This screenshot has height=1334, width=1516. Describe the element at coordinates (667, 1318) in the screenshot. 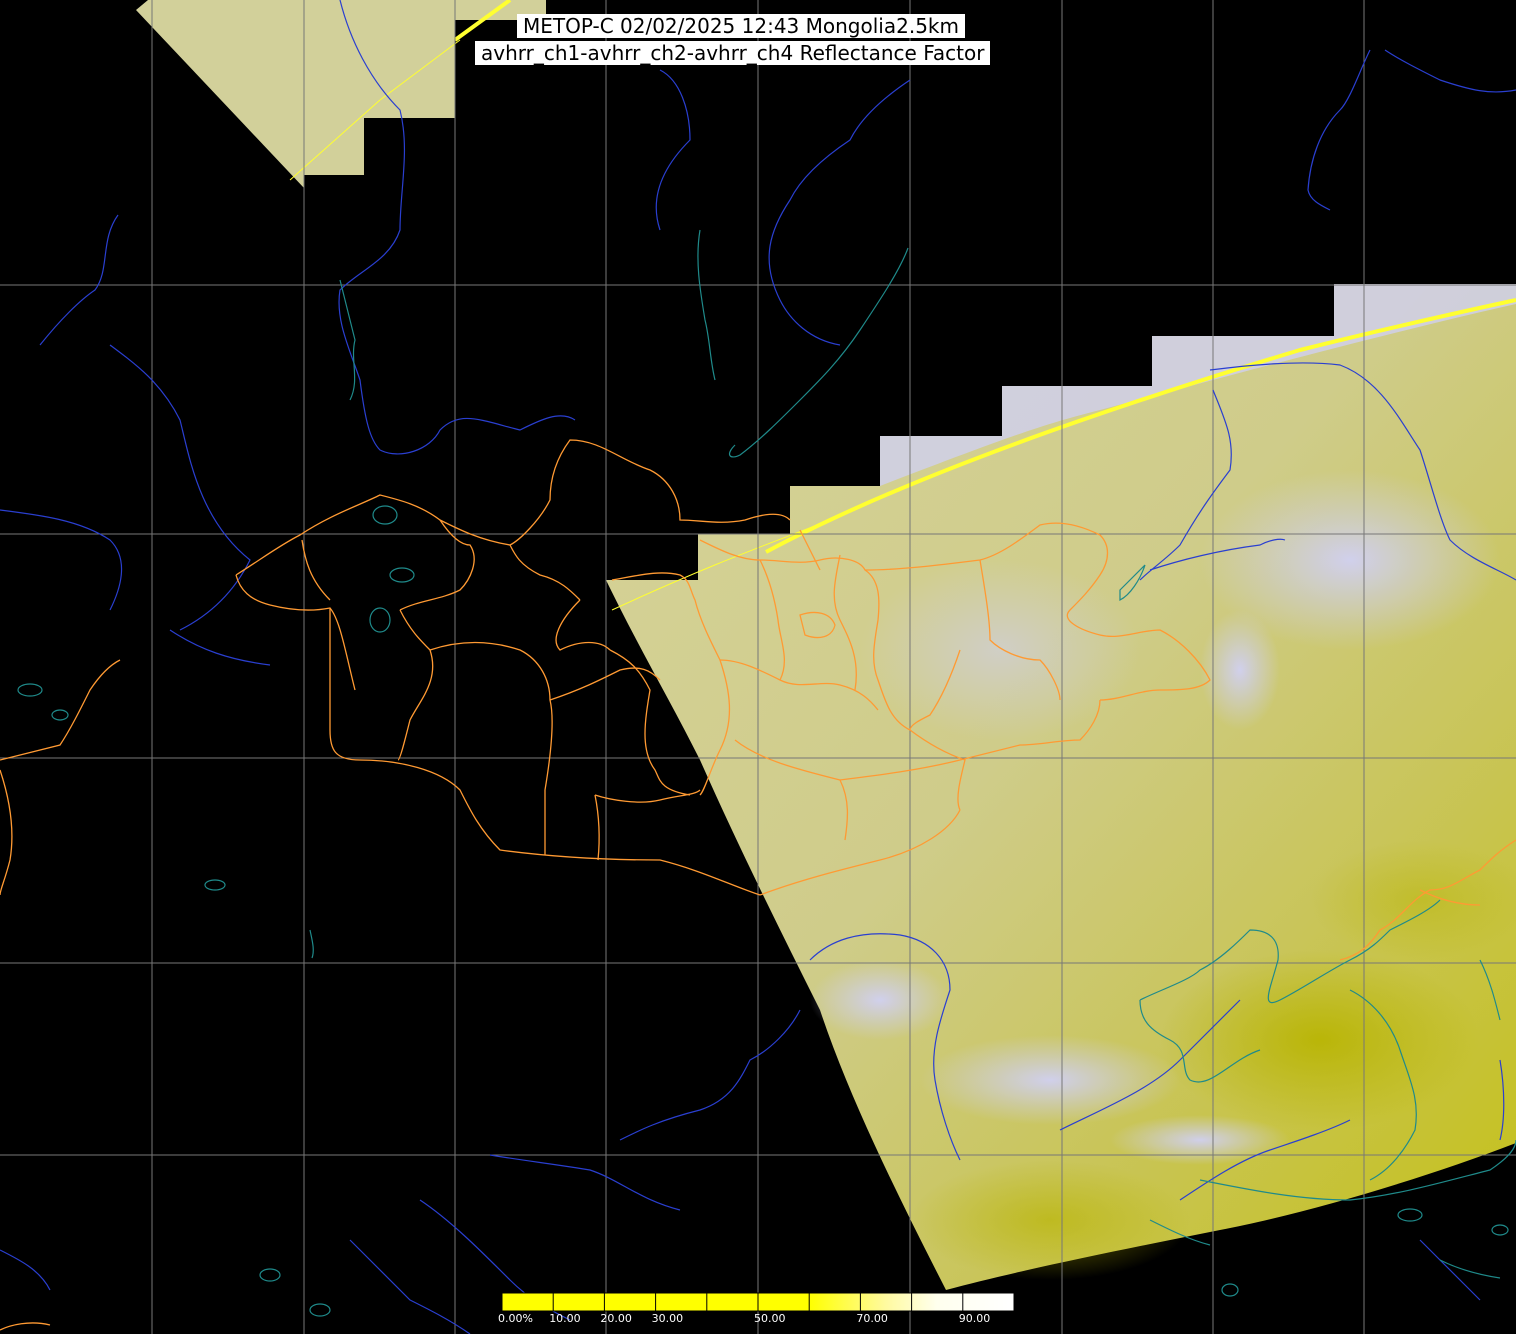

I see `colorbar-label-3: 30.00` at that location.